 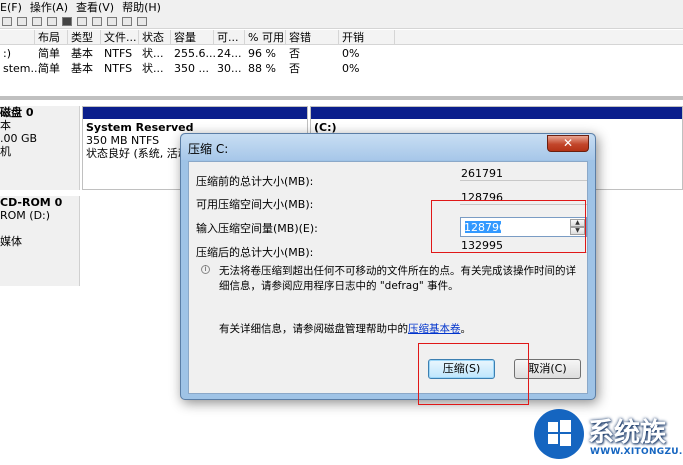 I want to click on up-icon, so click(x=37, y=21).